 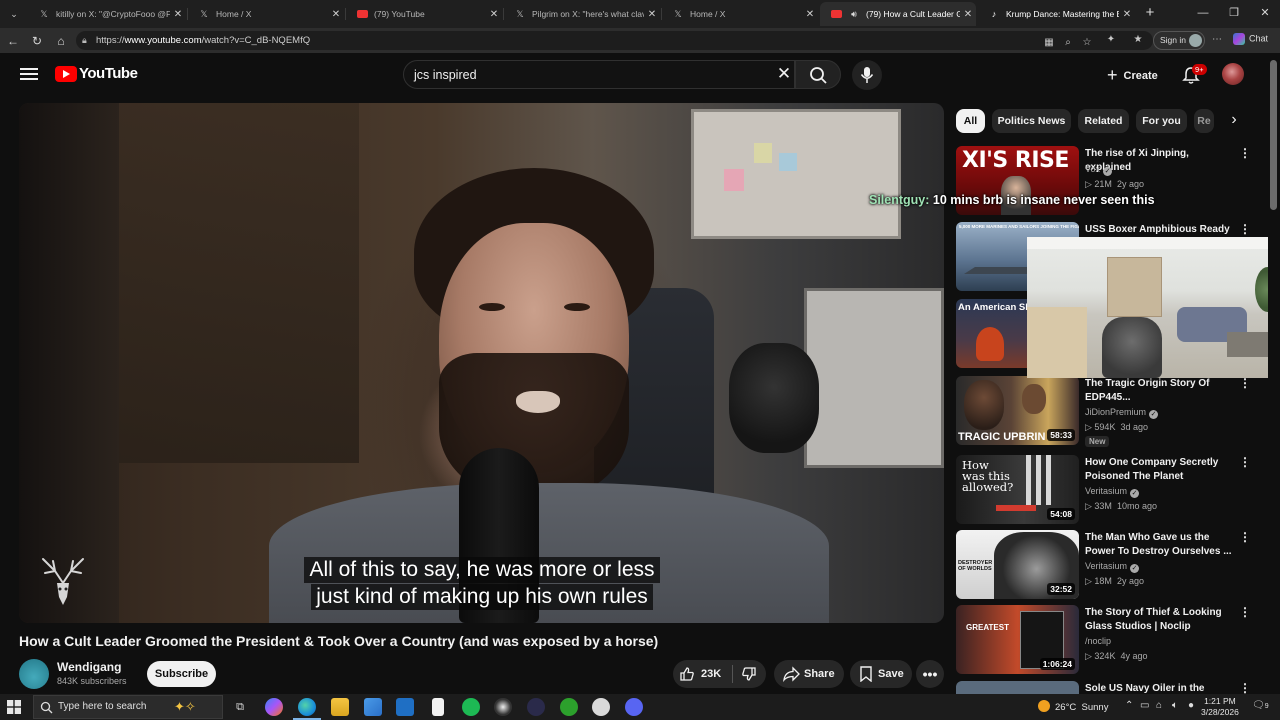 I want to click on refresh-icon: ↻, so click(x=37, y=41).